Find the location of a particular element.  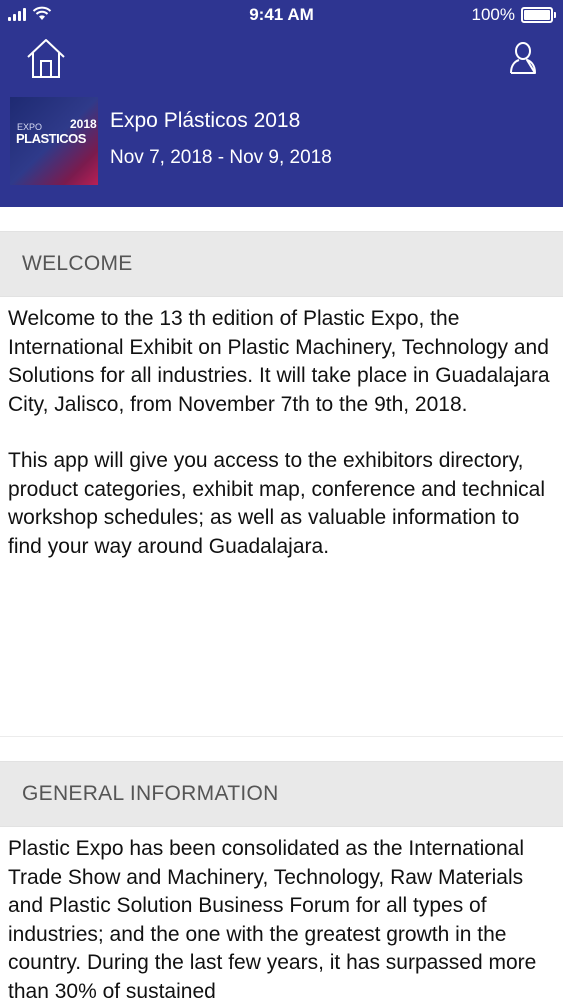

status-bar: 9:41 AM 100% is located at coordinates (281, 15).